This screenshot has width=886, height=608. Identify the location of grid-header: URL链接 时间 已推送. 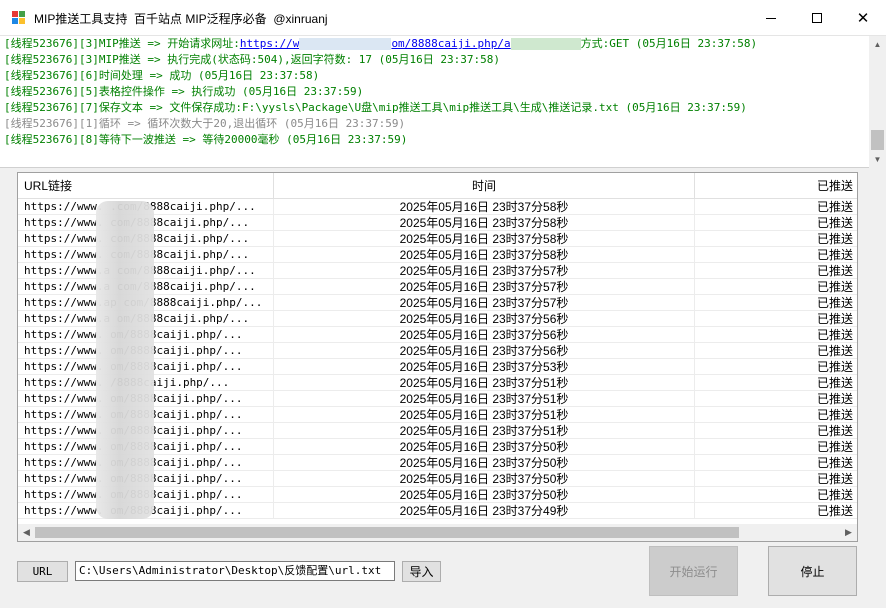
(437, 186).